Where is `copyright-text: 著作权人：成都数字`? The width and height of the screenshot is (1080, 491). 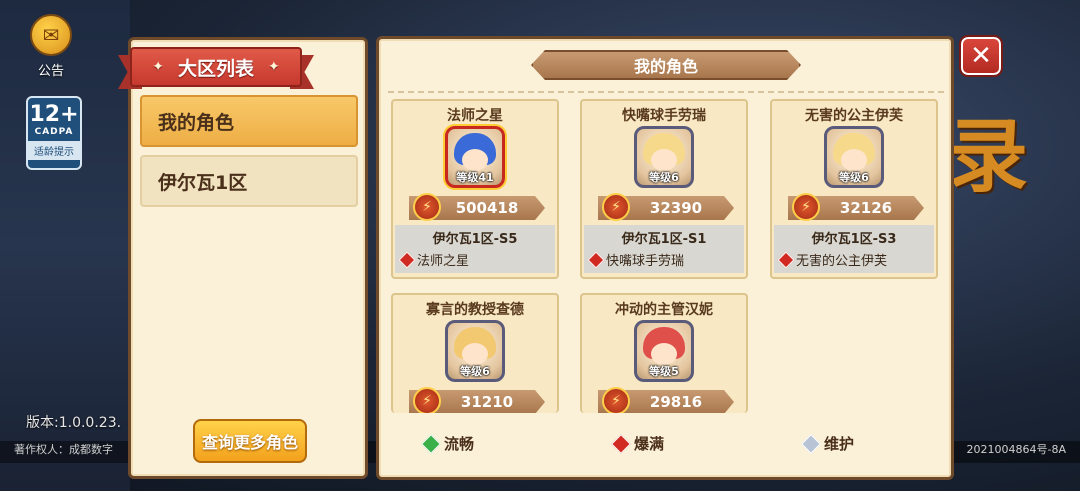 copyright-text: 著作权人：成都数字 is located at coordinates (63, 449).